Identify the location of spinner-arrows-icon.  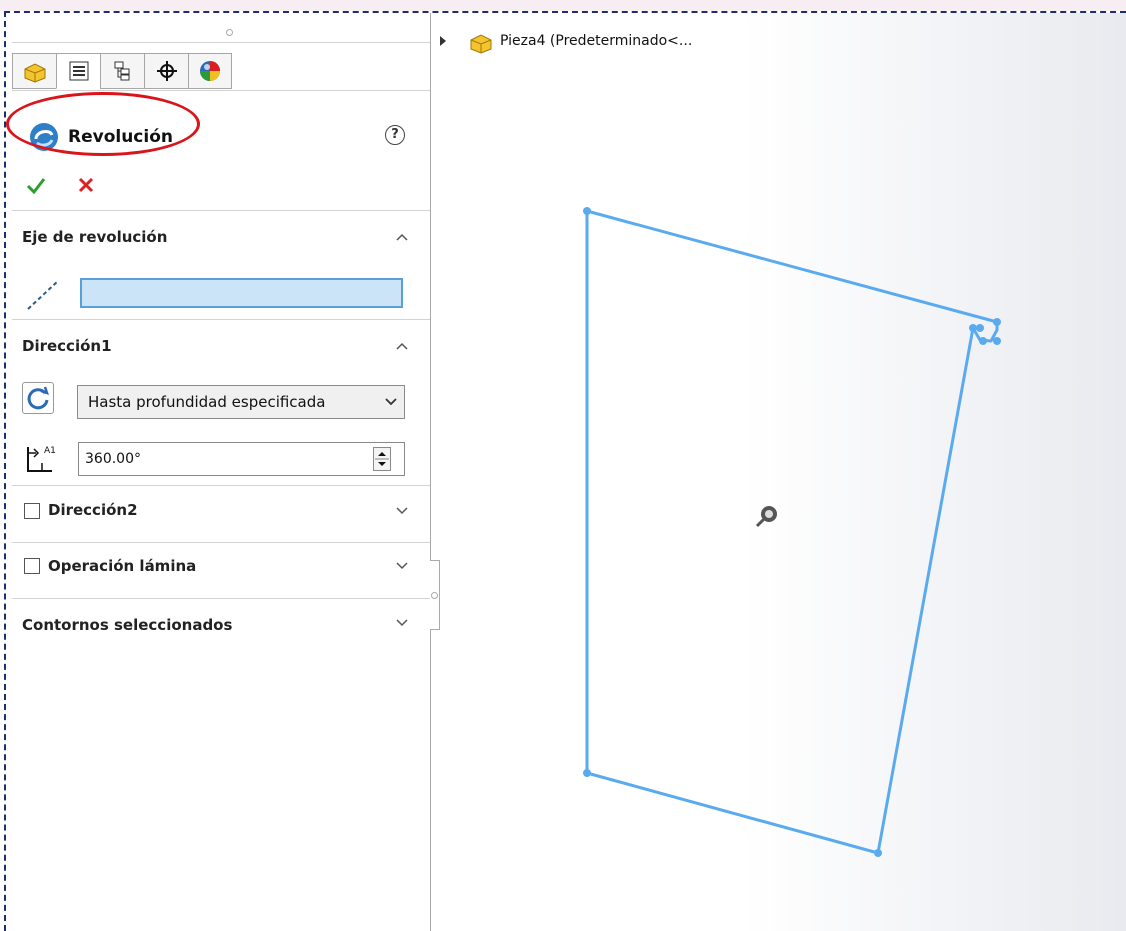
(382, 459).